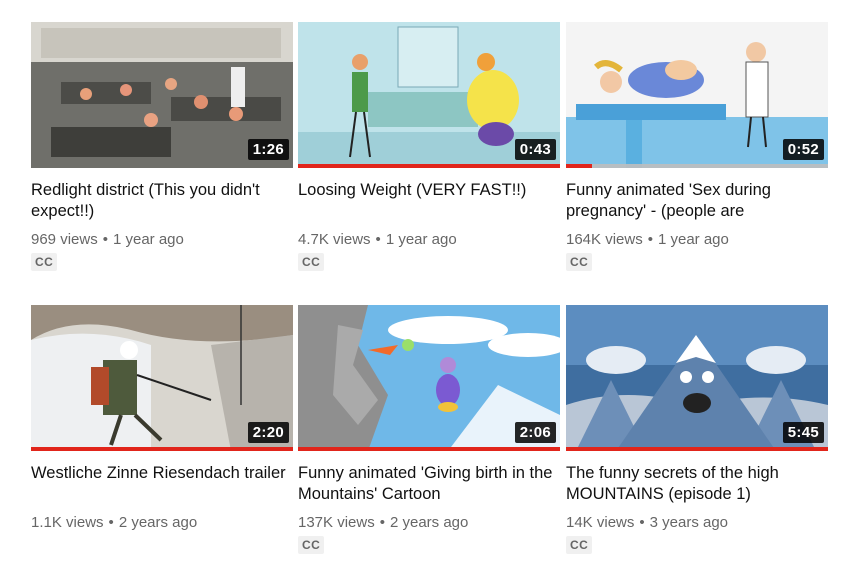  Describe the element at coordinates (697, 378) in the screenshot. I see `video-thumbnail: 5:45` at that location.